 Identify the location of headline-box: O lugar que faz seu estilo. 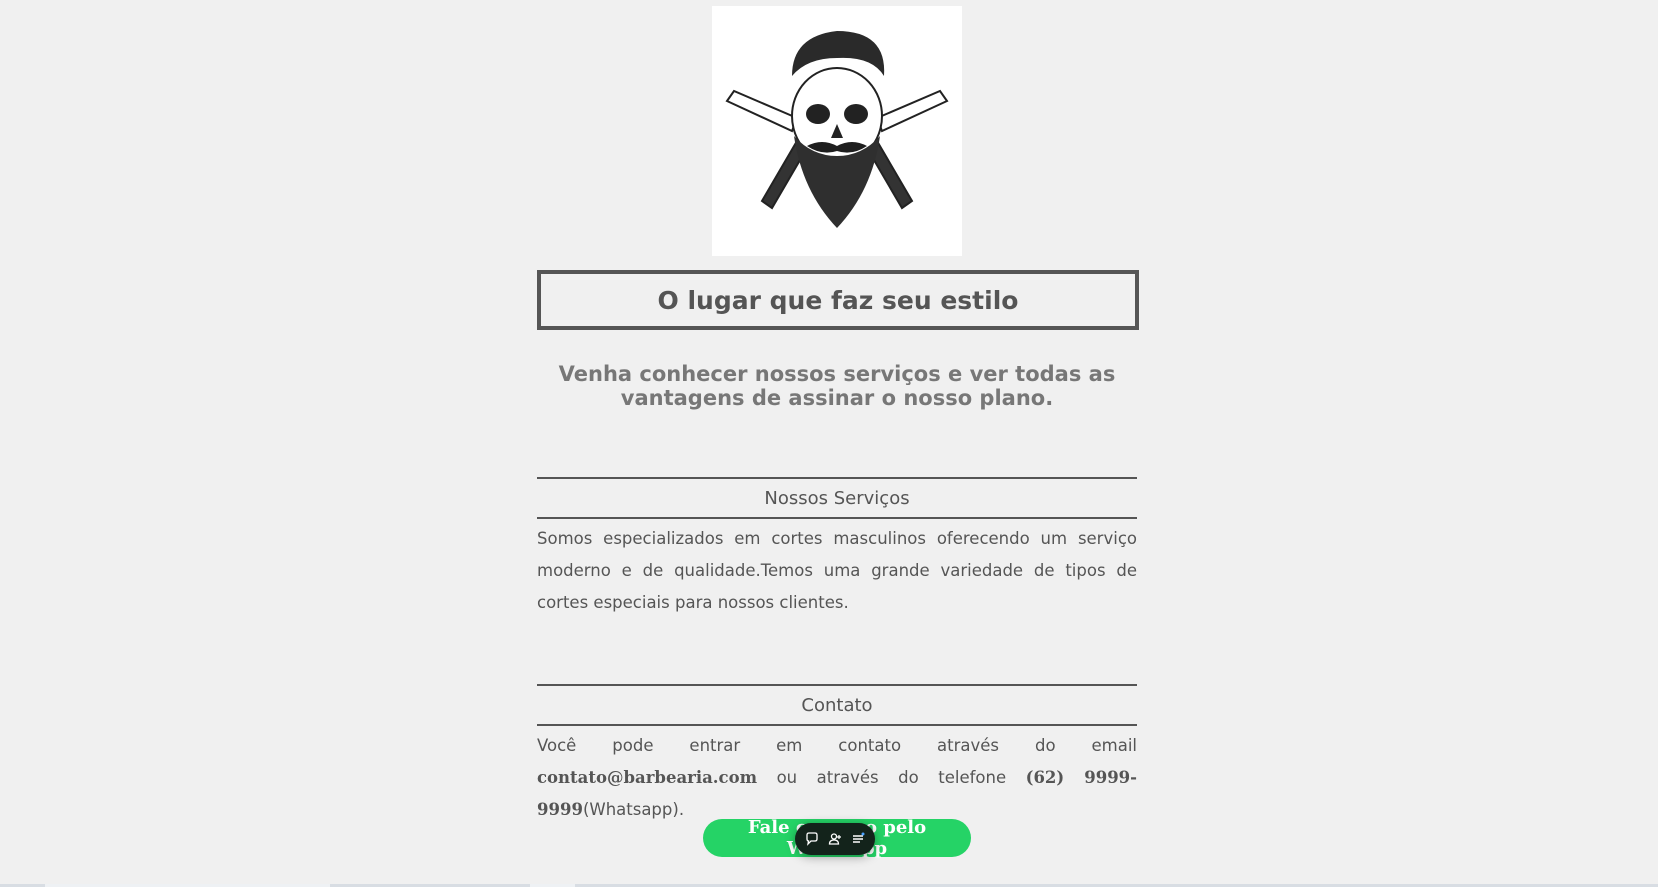
(838, 300).